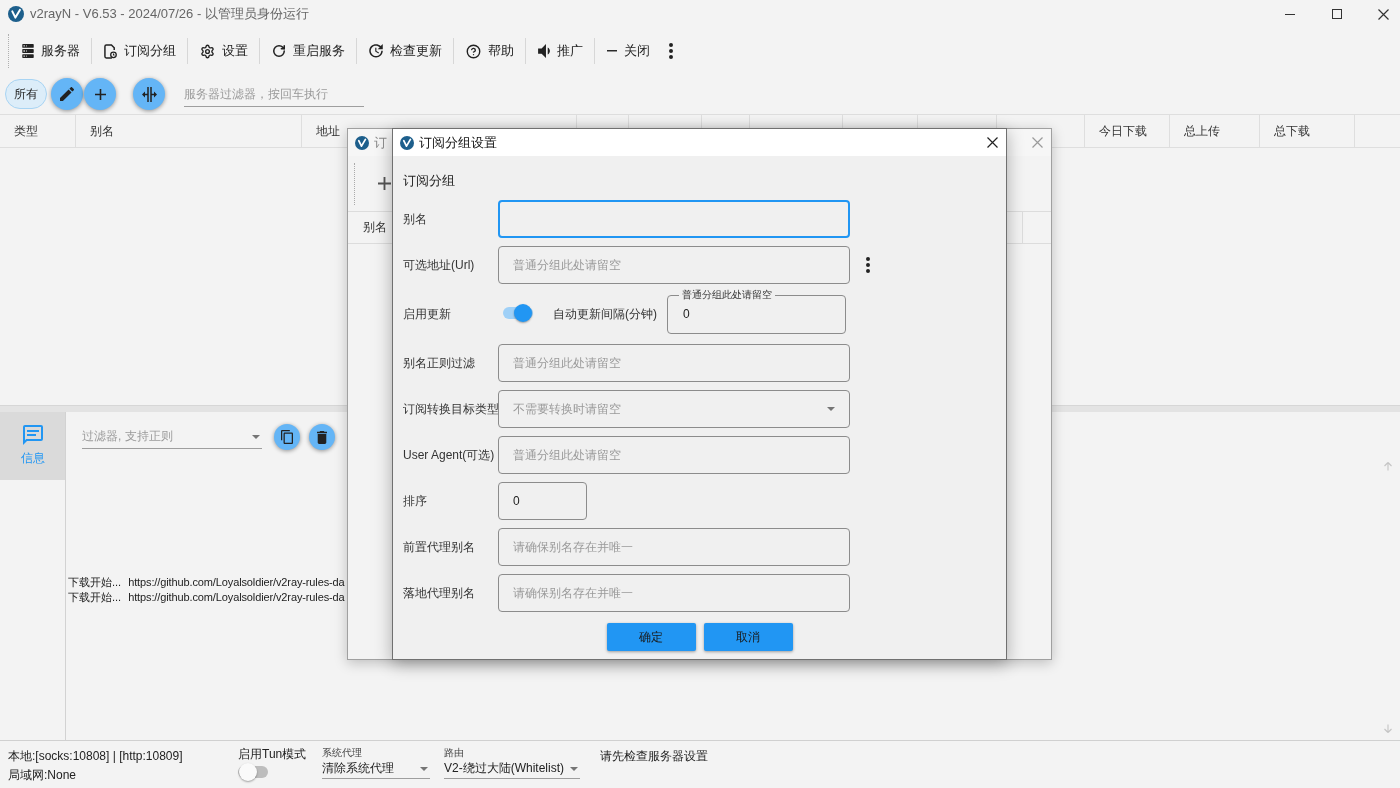  I want to click on copy-button, so click(287, 437).